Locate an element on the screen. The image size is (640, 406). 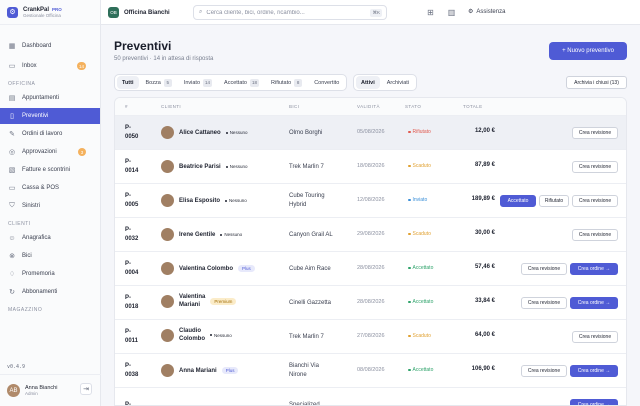
tab-rifiutato: Rifiutato 8 is located at coordinates (286, 82).